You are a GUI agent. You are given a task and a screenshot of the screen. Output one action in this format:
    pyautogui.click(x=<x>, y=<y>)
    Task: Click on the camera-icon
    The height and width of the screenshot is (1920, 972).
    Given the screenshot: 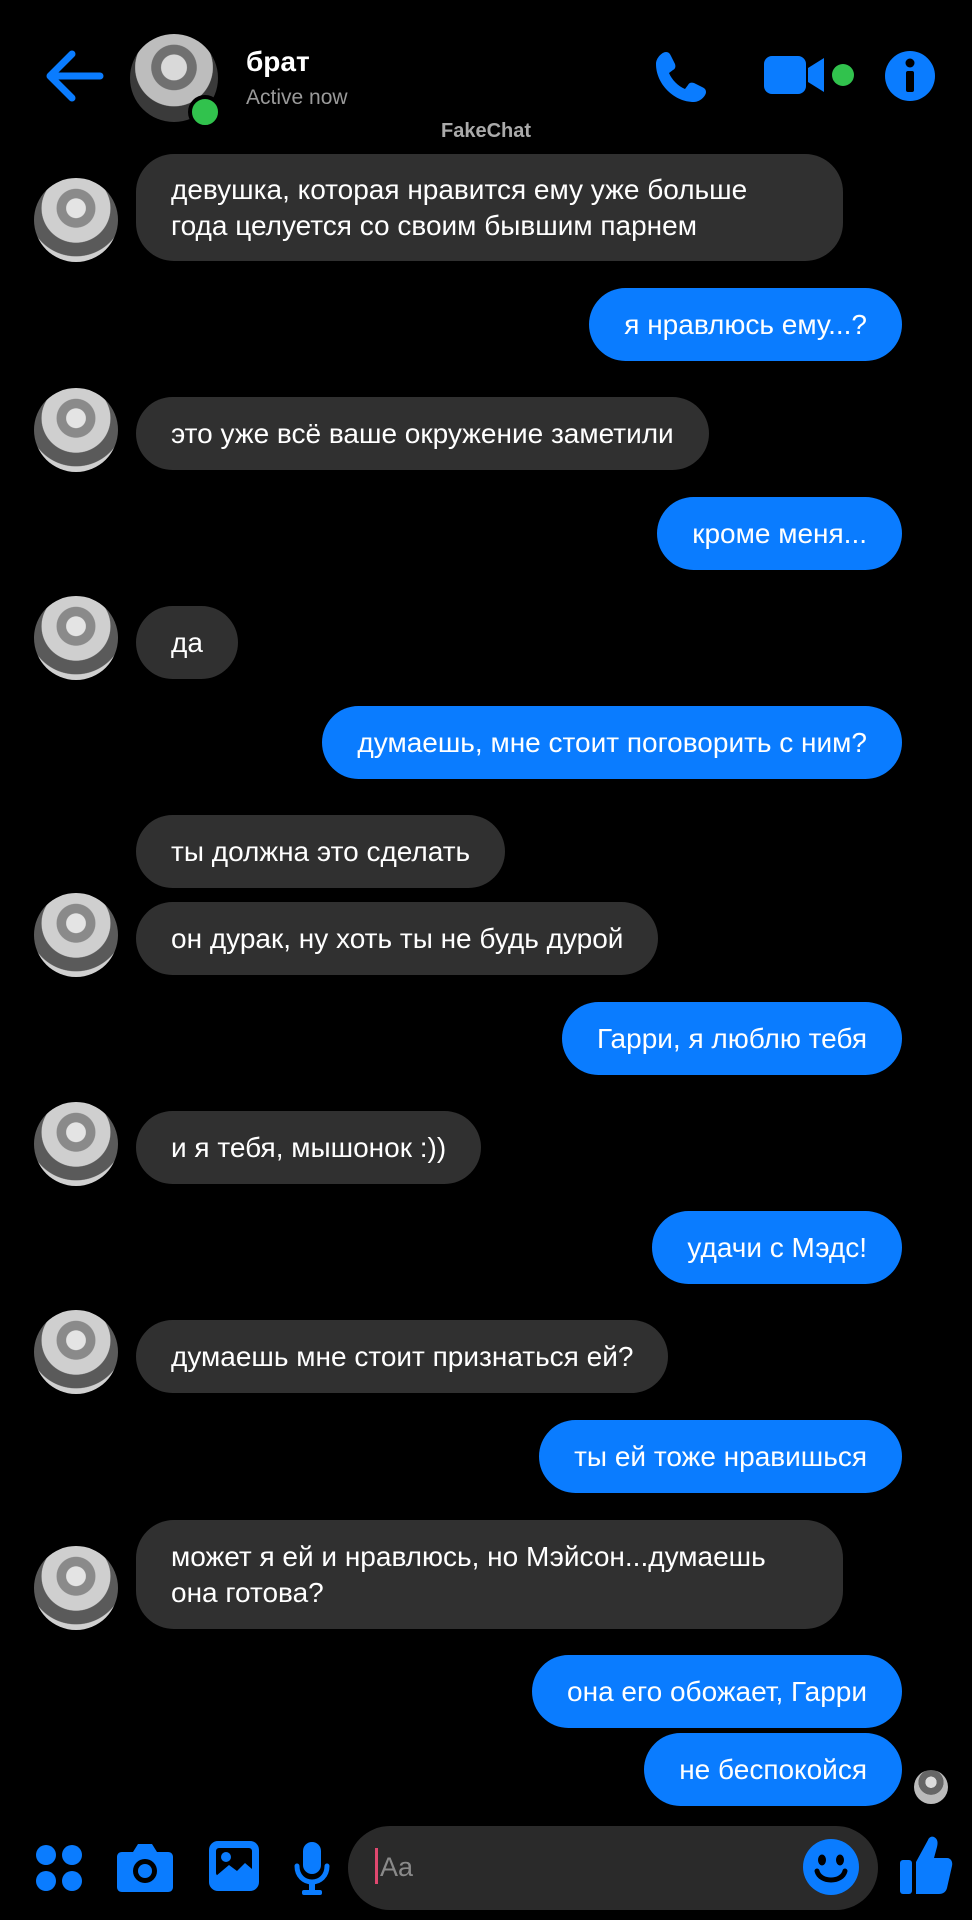 What is the action you would take?
    pyautogui.click(x=145, y=1867)
    